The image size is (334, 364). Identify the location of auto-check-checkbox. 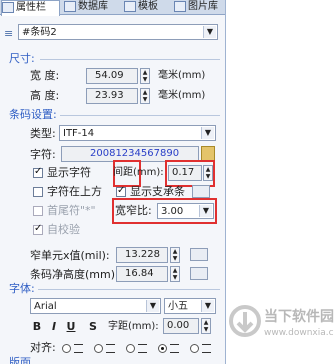
(38, 229).